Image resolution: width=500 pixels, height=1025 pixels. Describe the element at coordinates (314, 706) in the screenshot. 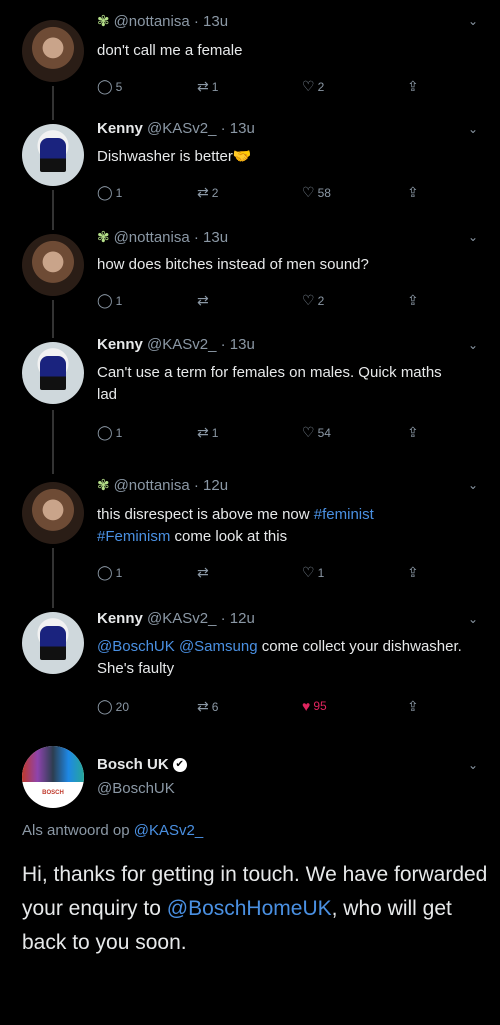

I see `like-button: ♥ 95` at that location.